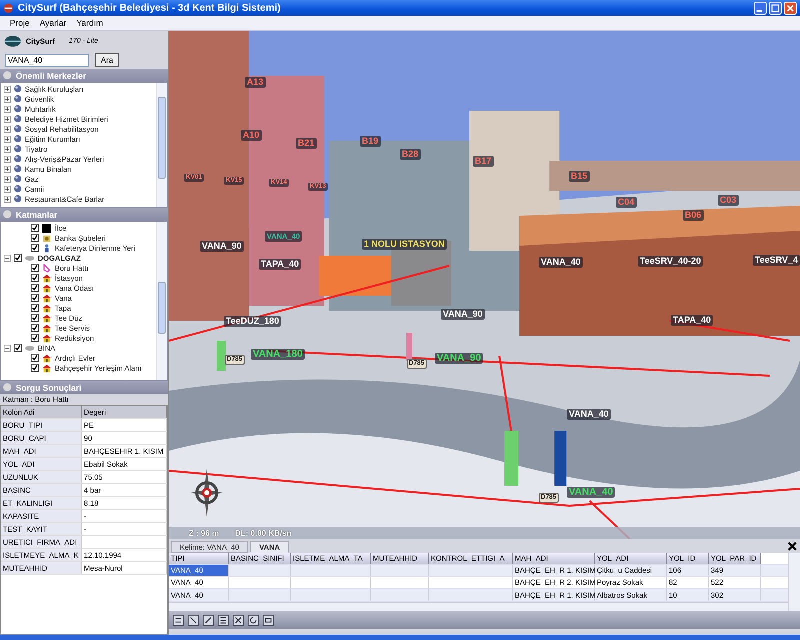  I want to click on minimize-button, so click(760, 8).